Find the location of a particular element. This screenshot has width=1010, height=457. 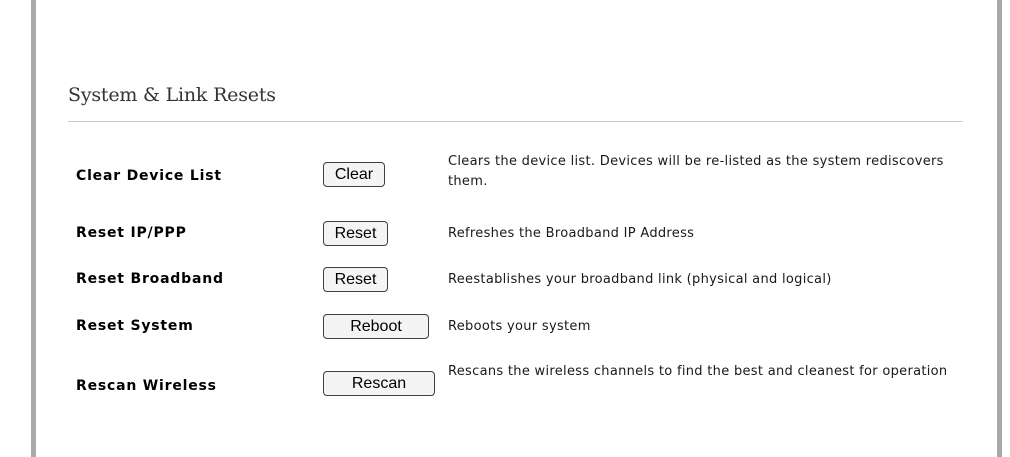

clear-device-list-label: Clear Device List is located at coordinates (149, 176).